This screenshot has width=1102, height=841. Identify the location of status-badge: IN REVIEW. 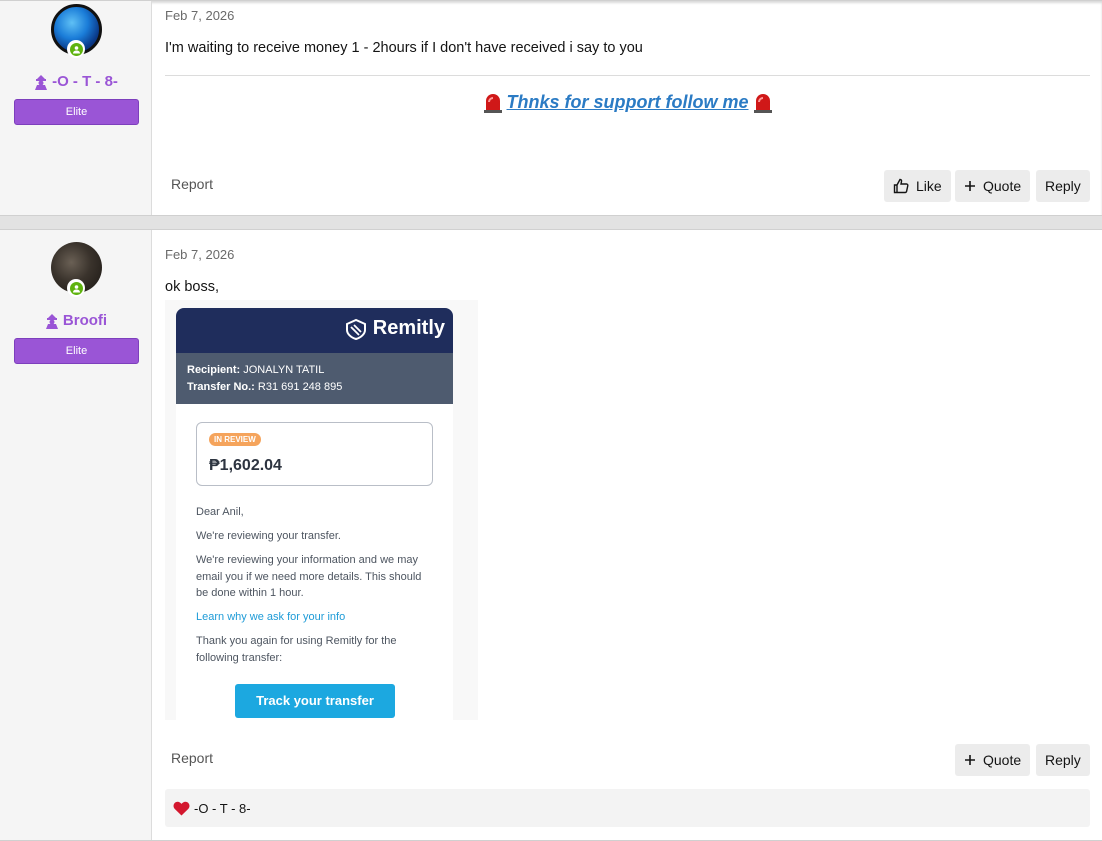
(235, 439).